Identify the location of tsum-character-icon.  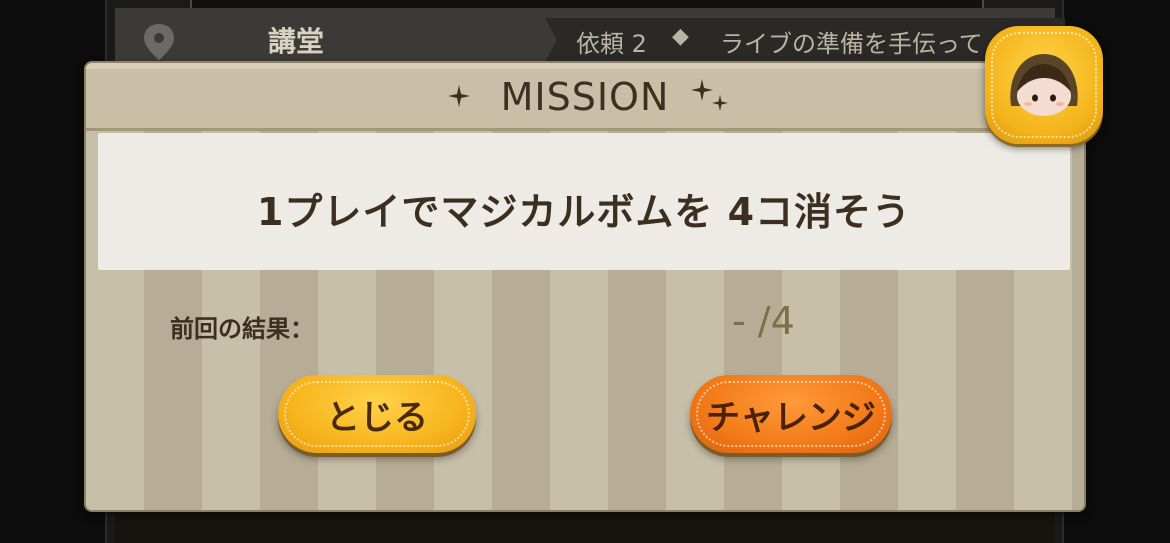
(1044, 85).